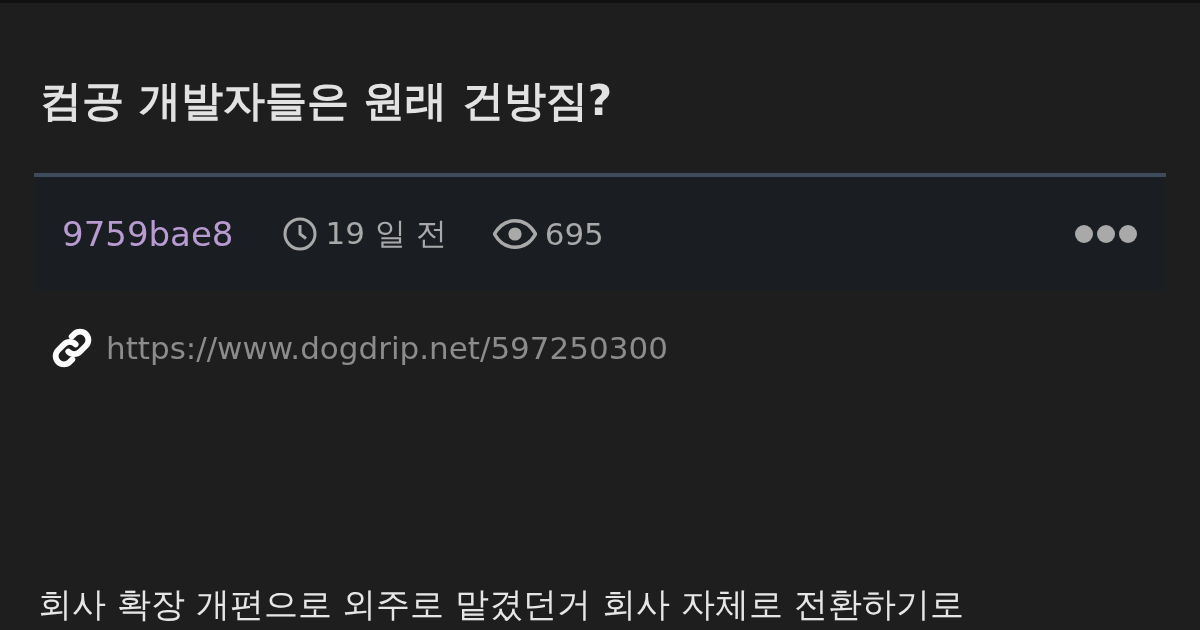 The height and width of the screenshot is (630, 1200). I want to click on post-body: 회사 확장 개편으로 외주로 맡겼던거 회사 자체로 전환하기로, so click(501, 604).